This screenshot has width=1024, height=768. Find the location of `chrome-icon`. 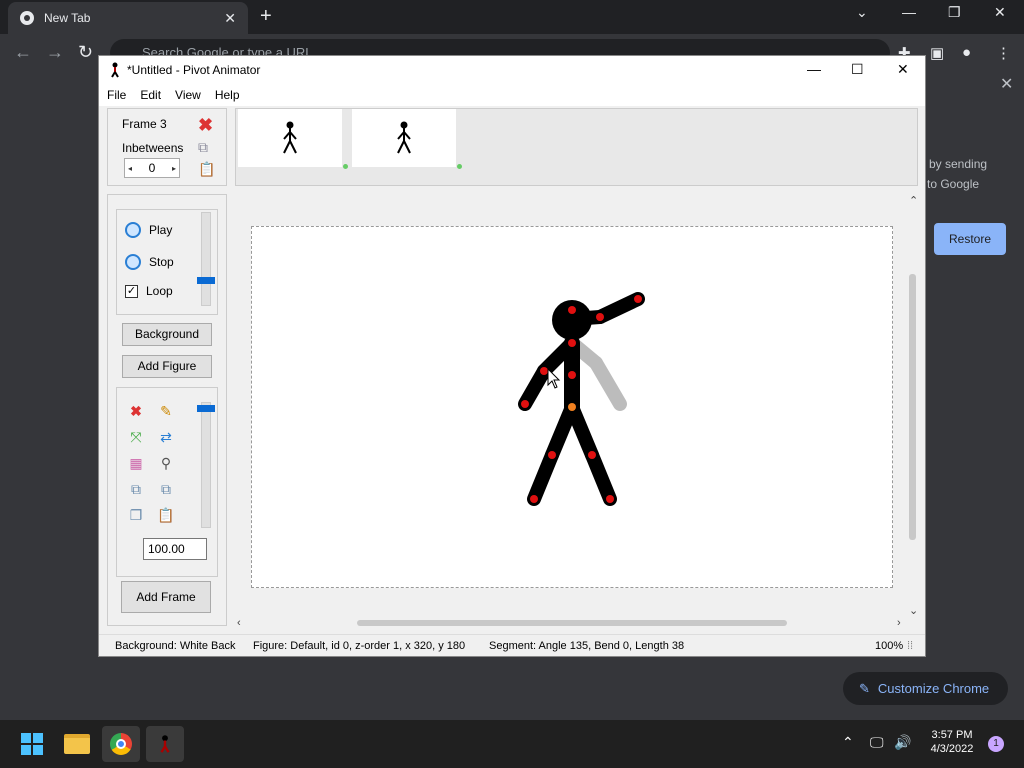

chrome-icon is located at coordinates (121, 744).